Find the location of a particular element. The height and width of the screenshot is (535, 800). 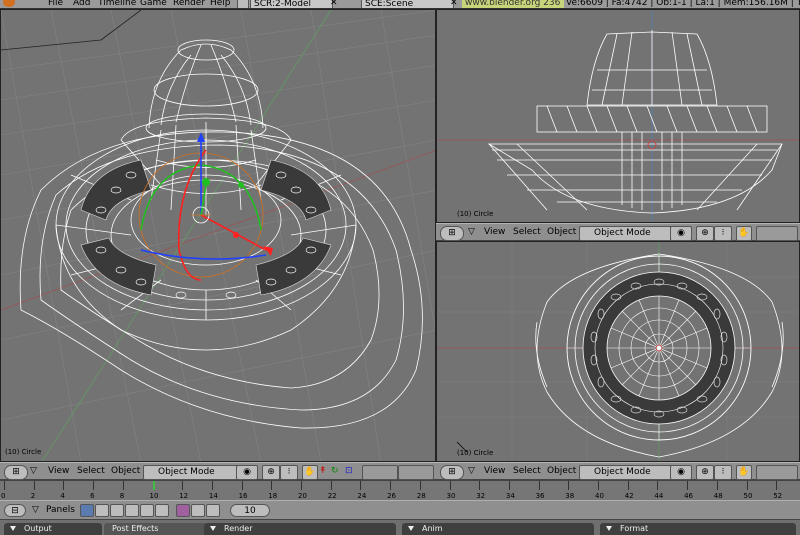

window-type-icon-buttons: ⊟ is located at coordinates (15, 510).